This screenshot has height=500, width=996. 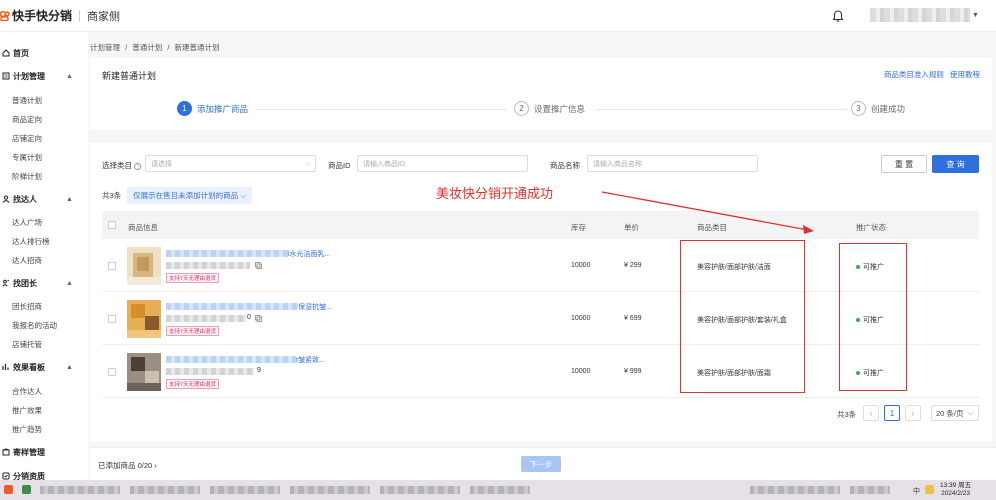 I want to click on tutorial-link: 使用教程, so click(x=965, y=74).